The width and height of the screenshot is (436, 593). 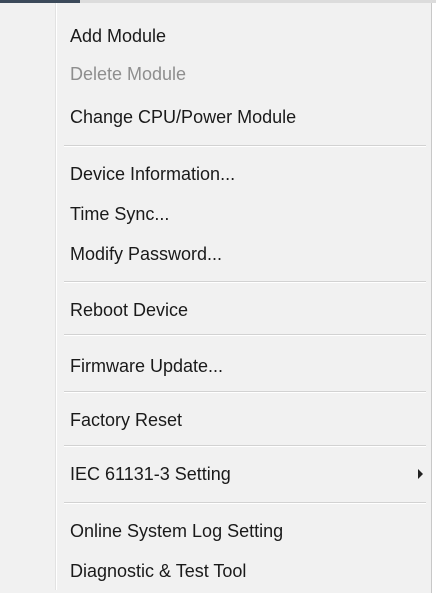 I want to click on menu-item-label: Diagnostic & Test Tool, so click(x=158, y=570).